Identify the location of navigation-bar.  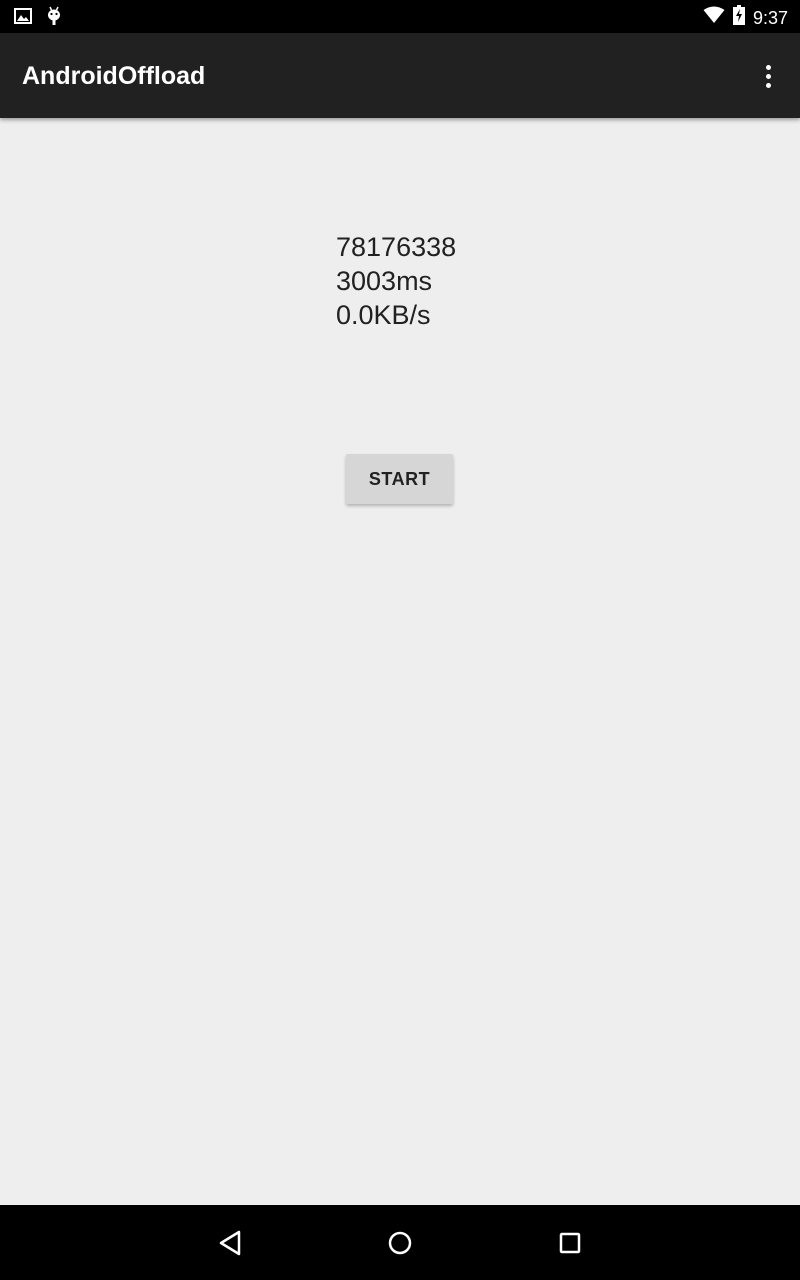
(400, 1242).